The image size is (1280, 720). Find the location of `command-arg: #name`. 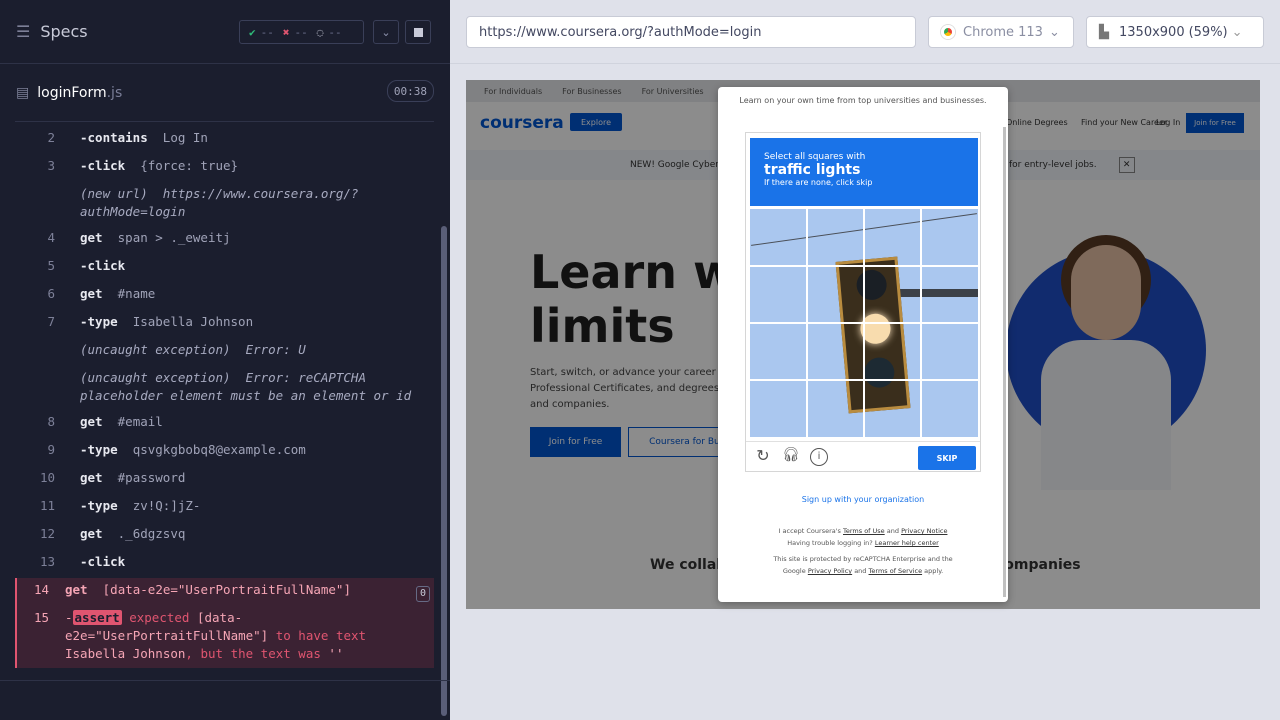

command-arg: #name is located at coordinates (136, 293).